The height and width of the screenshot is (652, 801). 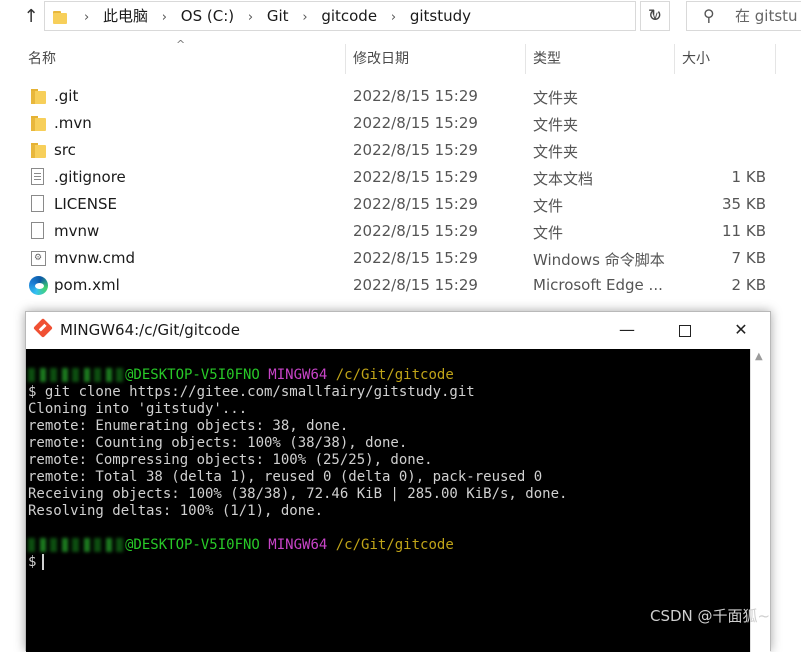 What do you see at coordinates (748, 177) in the screenshot?
I see `file-size: 1 KB` at bounding box center [748, 177].